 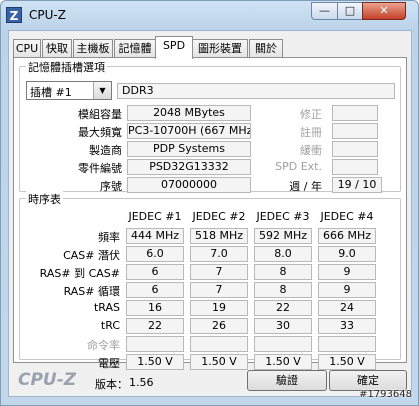 What do you see at coordinates (324, 11) in the screenshot?
I see `minimize-button: —` at bounding box center [324, 11].